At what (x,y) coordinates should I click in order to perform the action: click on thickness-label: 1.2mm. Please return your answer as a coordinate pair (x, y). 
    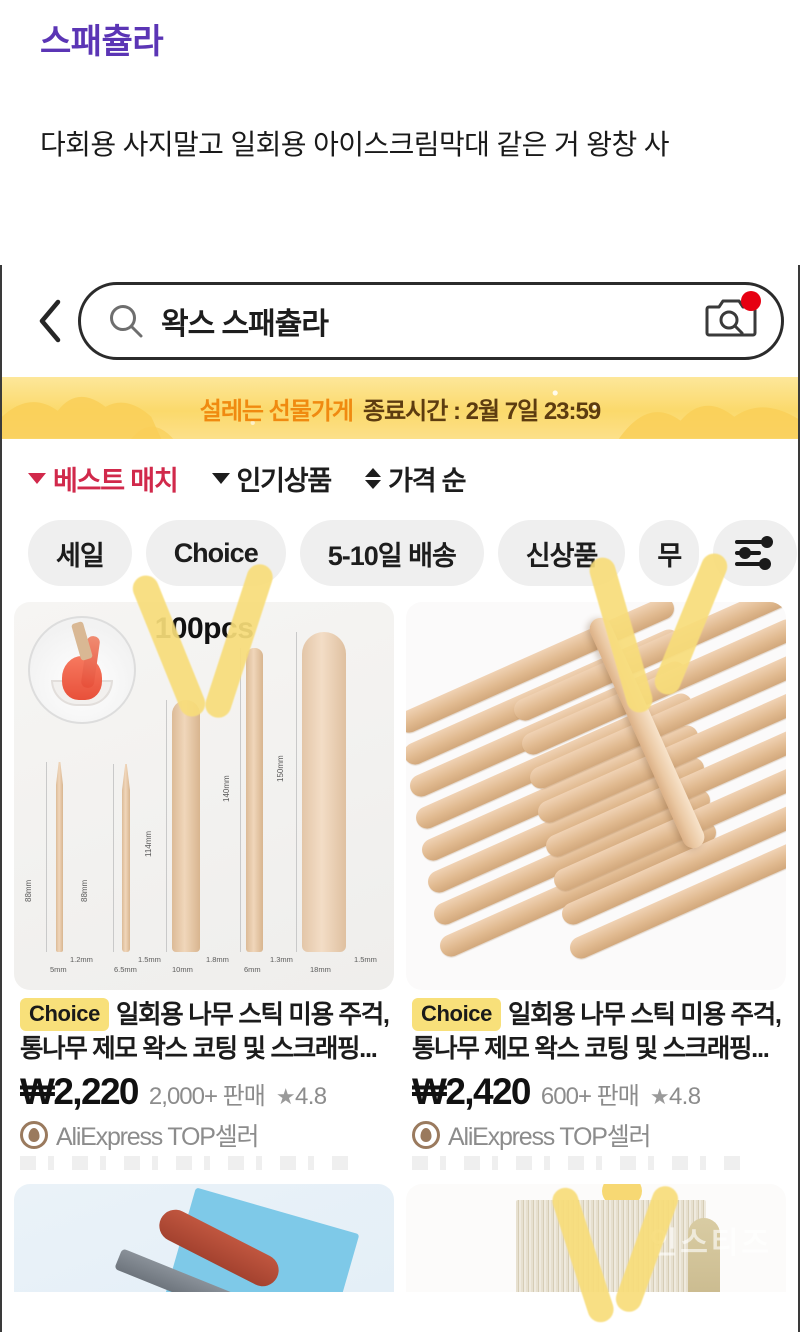
    Looking at the image, I should click on (81, 959).